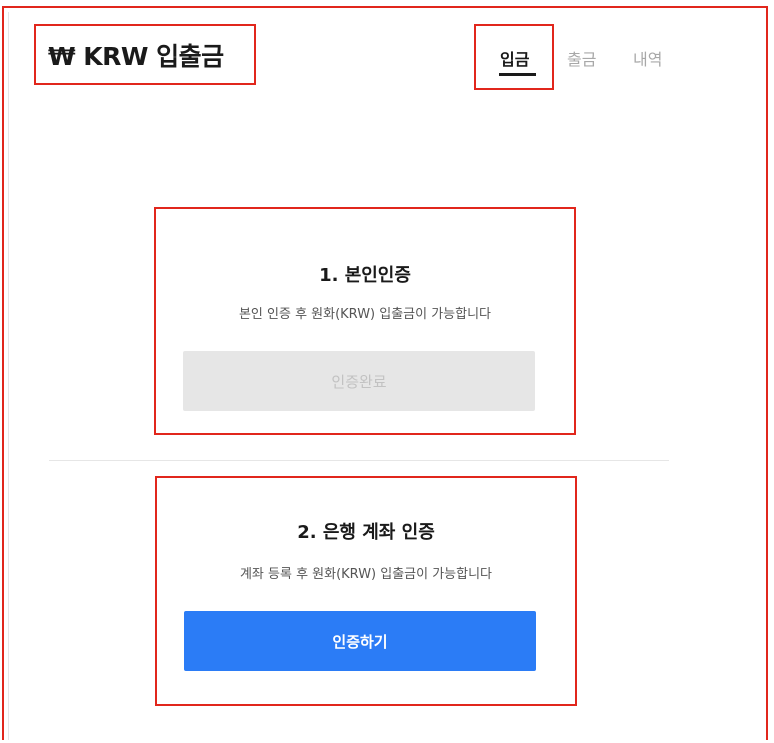  What do you see at coordinates (359, 460) in the screenshot?
I see `section-divider` at bounding box center [359, 460].